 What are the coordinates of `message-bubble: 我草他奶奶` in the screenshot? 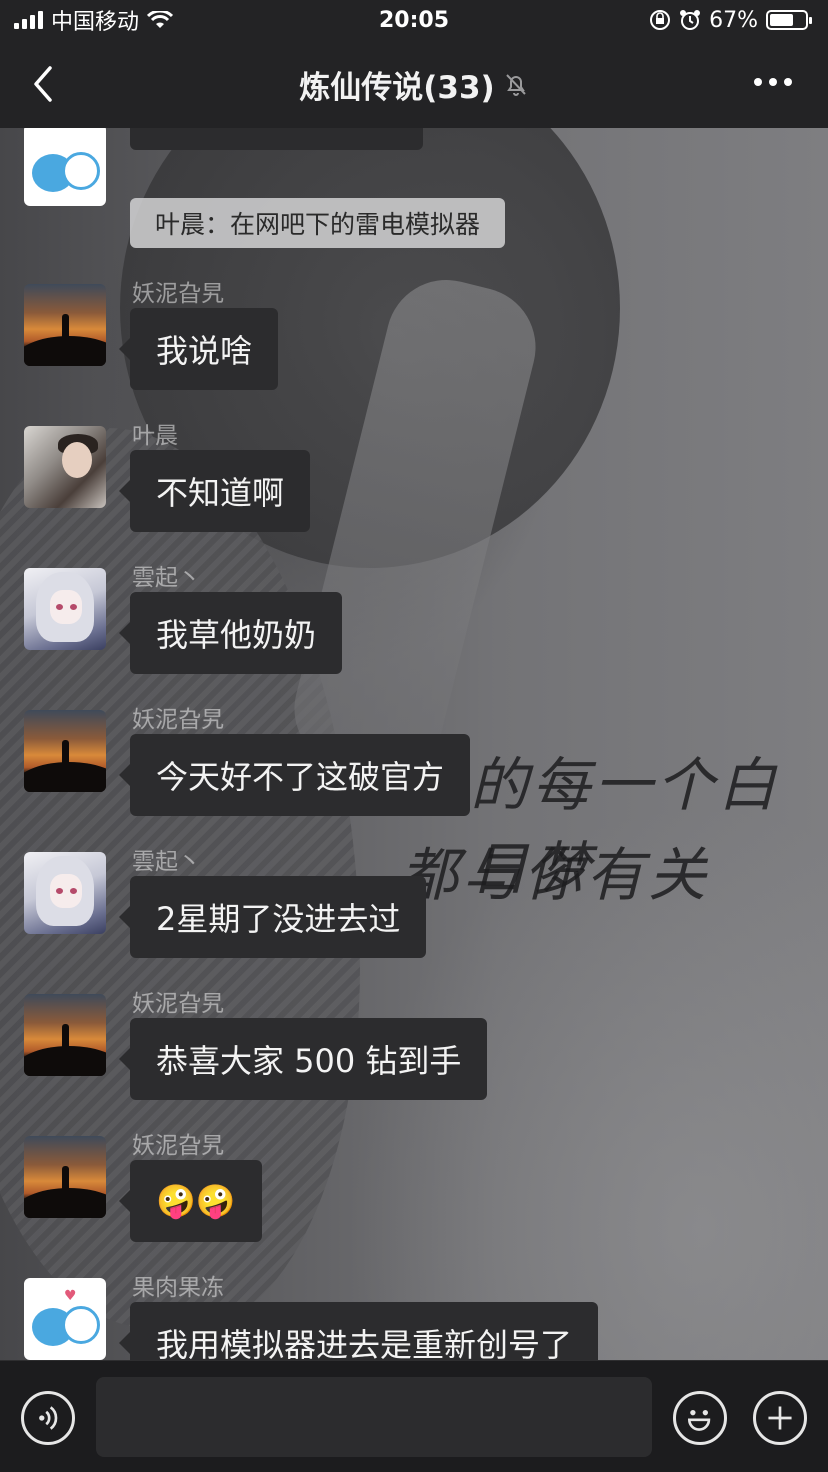 It's located at (230, 633).